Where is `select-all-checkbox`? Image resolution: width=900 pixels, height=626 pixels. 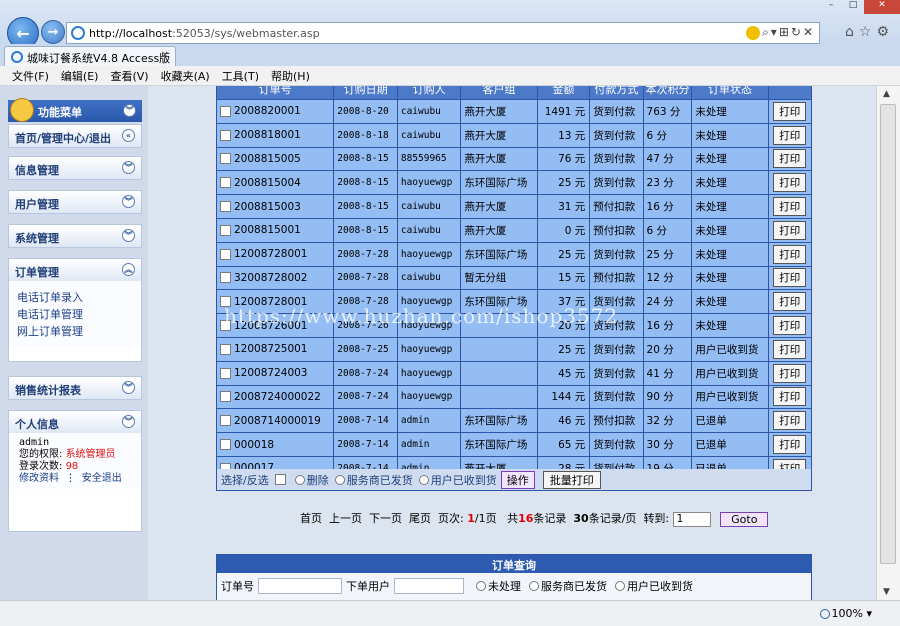
select-all-checkbox is located at coordinates (280, 479).